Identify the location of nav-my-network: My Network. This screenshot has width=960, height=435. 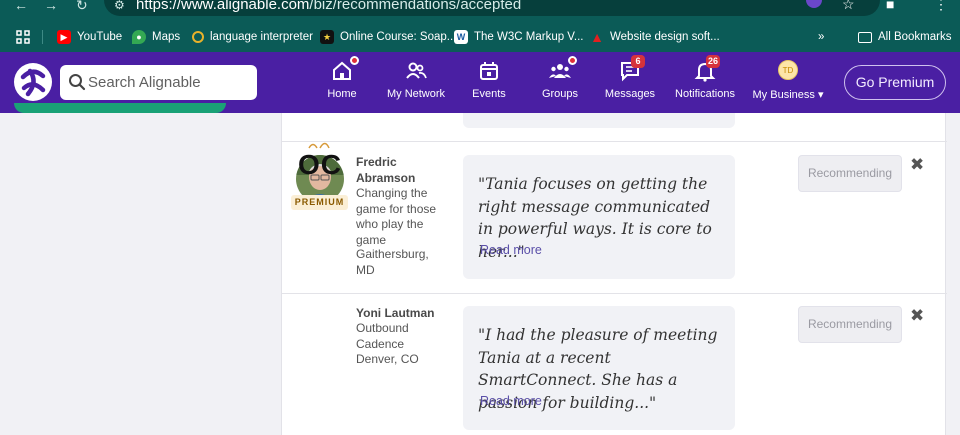
(416, 84).